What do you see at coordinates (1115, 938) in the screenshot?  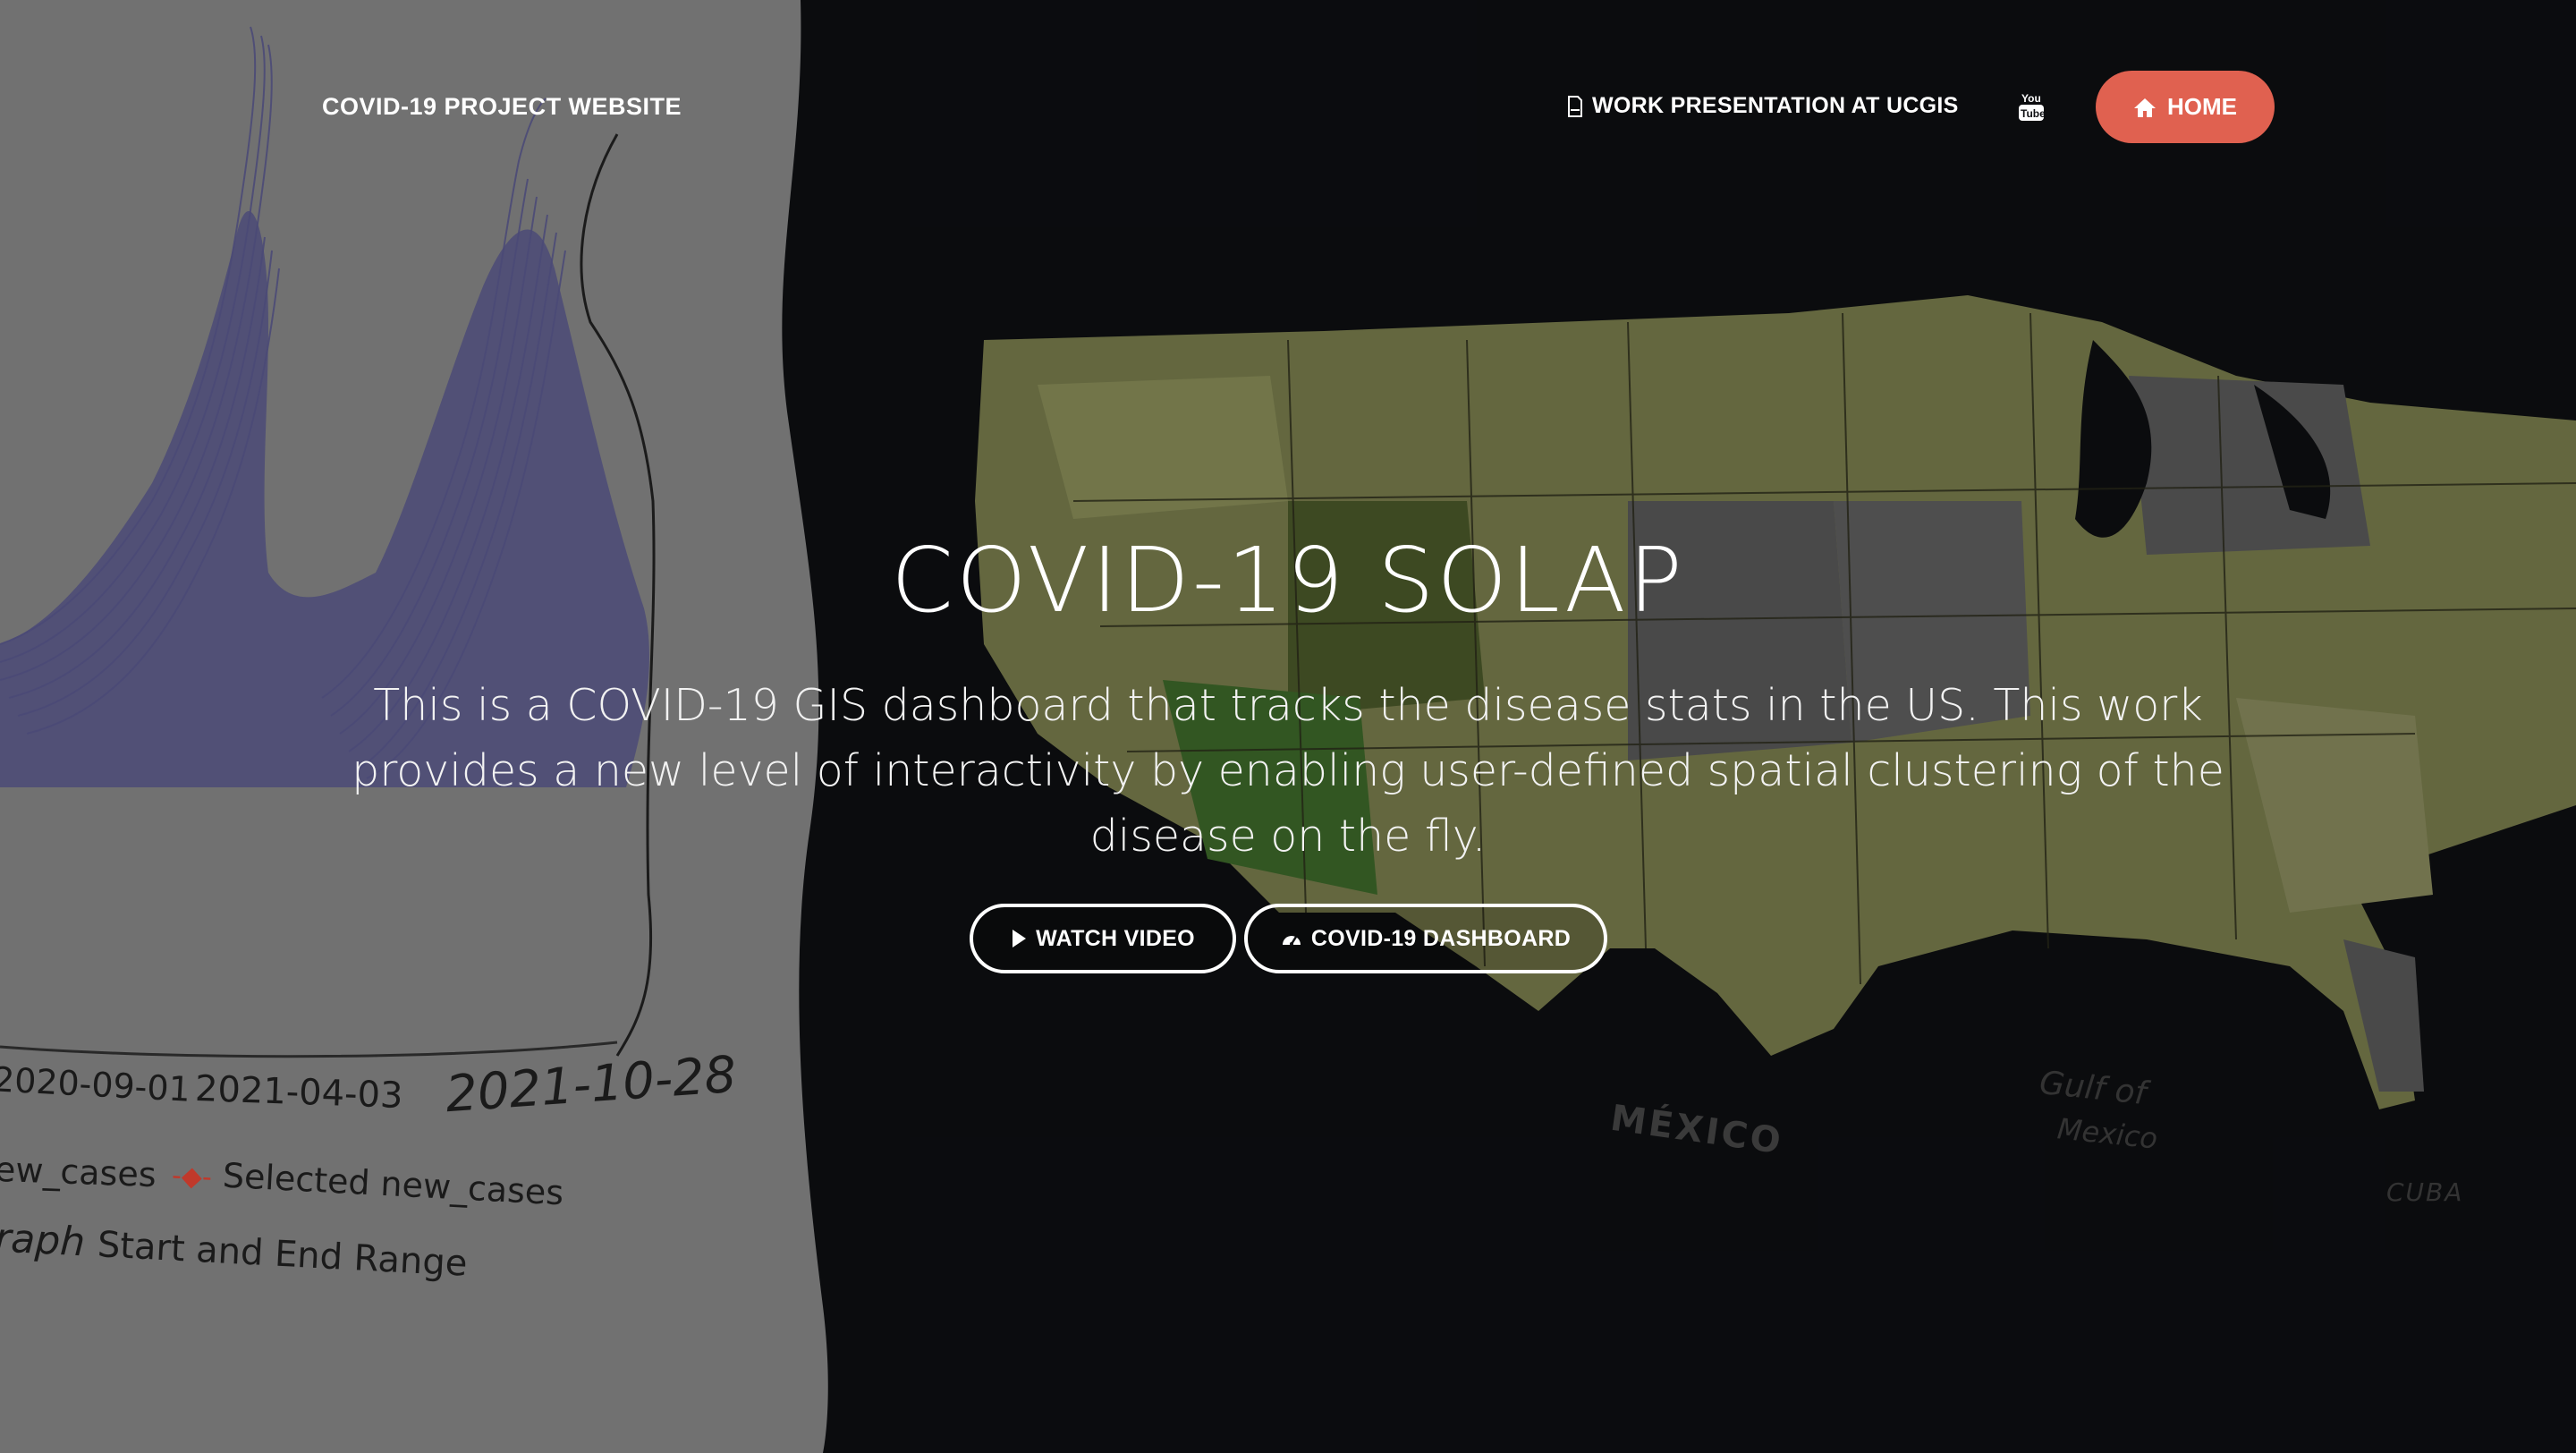 I see `watch-video-label: WATCH VIDEO` at bounding box center [1115, 938].